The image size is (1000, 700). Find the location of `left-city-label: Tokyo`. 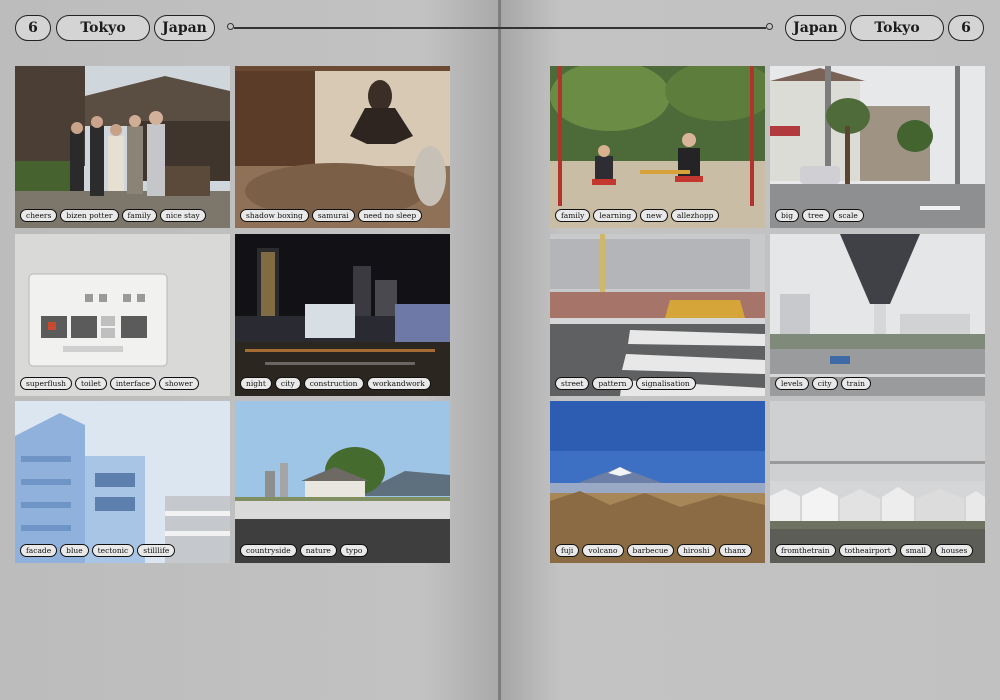

left-city-label: Tokyo is located at coordinates (103, 28).